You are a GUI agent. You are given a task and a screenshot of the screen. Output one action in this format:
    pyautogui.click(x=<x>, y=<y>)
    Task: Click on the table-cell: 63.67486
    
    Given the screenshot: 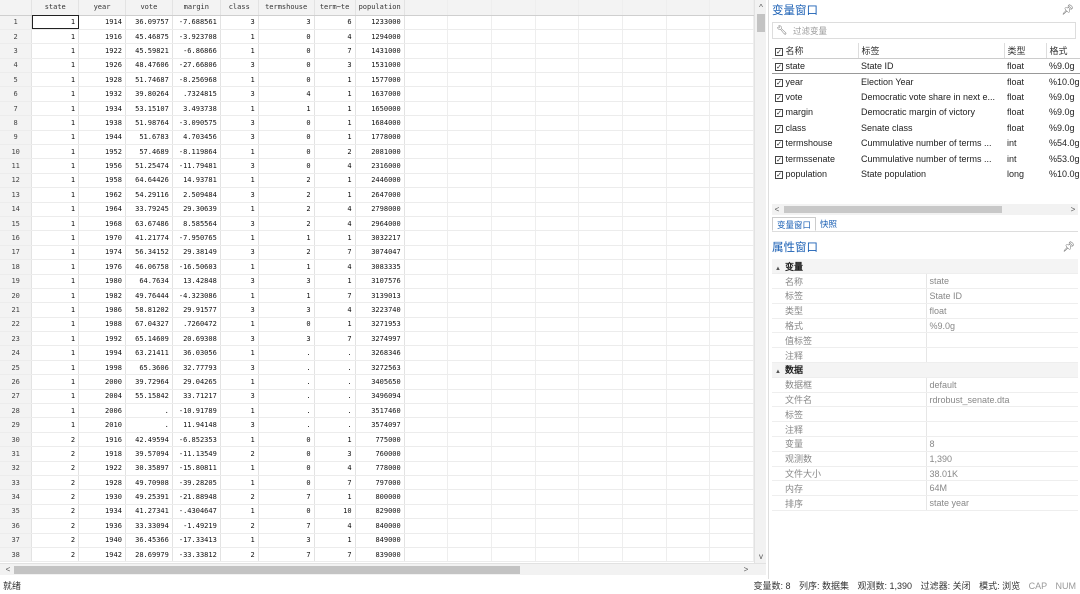 What is the action you would take?
    pyautogui.click(x=149, y=224)
    